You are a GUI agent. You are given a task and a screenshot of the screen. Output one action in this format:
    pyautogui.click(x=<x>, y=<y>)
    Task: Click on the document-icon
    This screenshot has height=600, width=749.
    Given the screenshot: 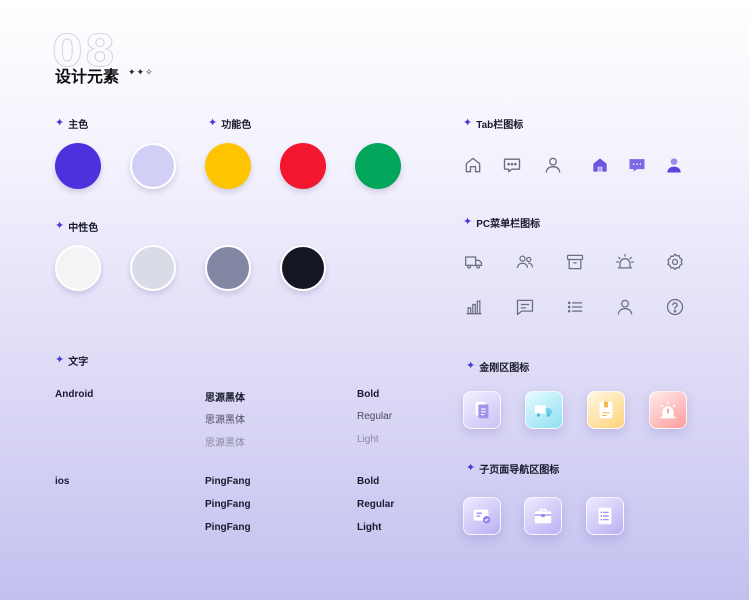 What is the action you would take?
    pyautogui.click(x=482, y=410)
    